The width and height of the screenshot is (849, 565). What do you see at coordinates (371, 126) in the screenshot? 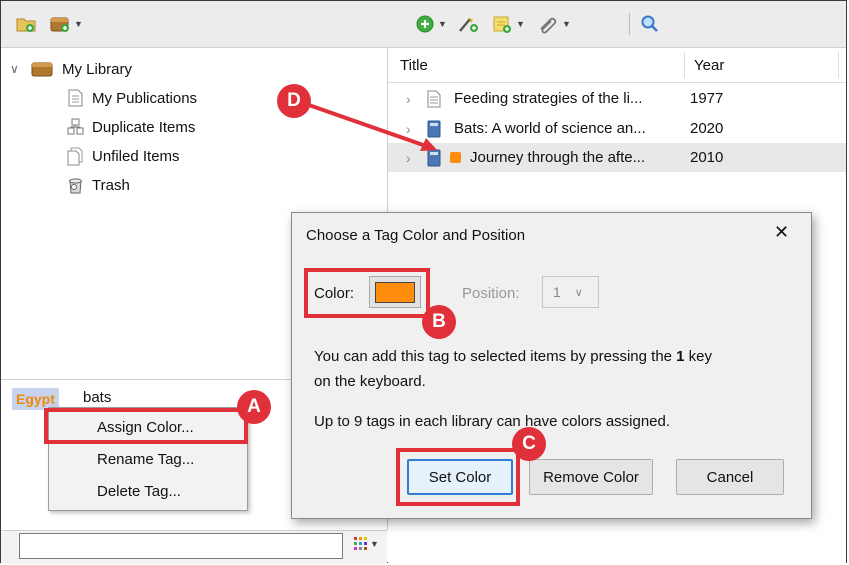
I see `annotation-arrow` at bounding box center [371, 126].